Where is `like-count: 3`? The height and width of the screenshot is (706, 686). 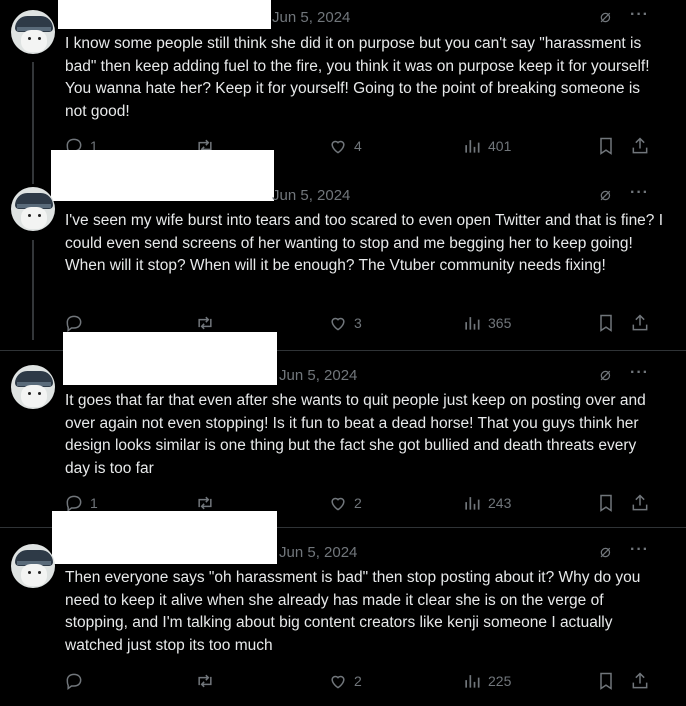
like-count: 3 is located at coordinates (358, 323).